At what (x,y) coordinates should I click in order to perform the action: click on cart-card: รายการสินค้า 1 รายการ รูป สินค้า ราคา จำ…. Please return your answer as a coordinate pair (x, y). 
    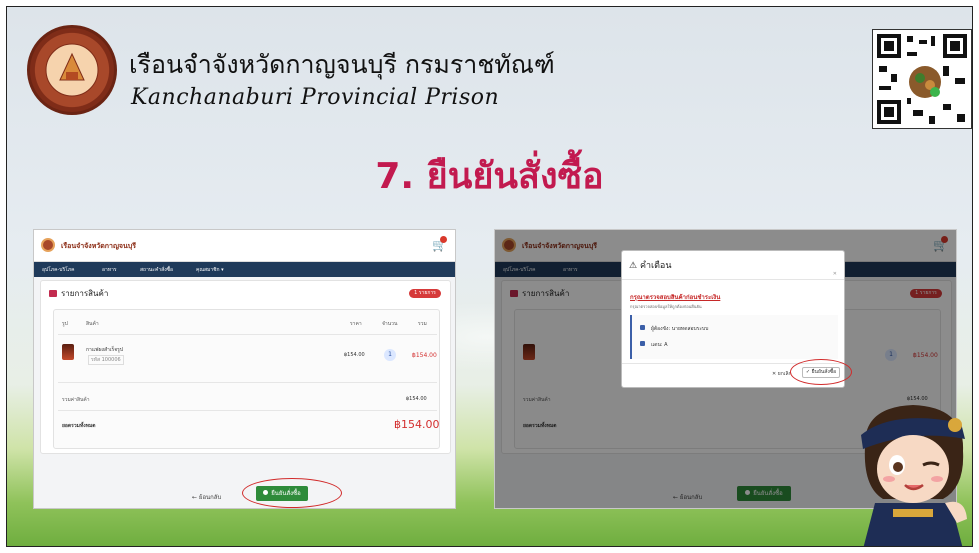
    Looking at the image, I should click on (245, 367).